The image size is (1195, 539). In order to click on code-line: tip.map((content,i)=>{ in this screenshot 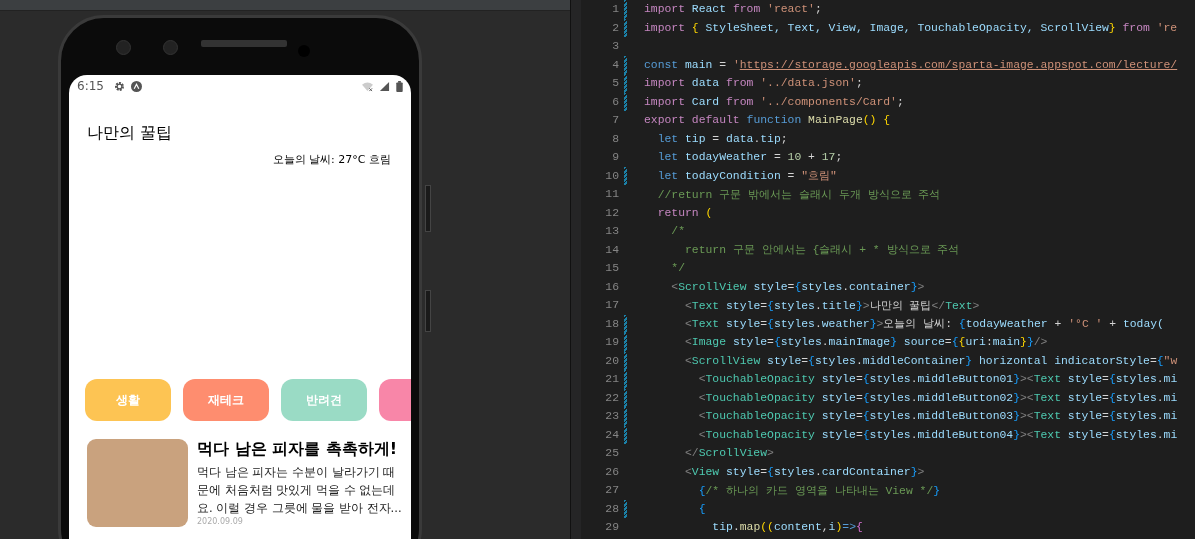, I will do `click(787, 527)`.